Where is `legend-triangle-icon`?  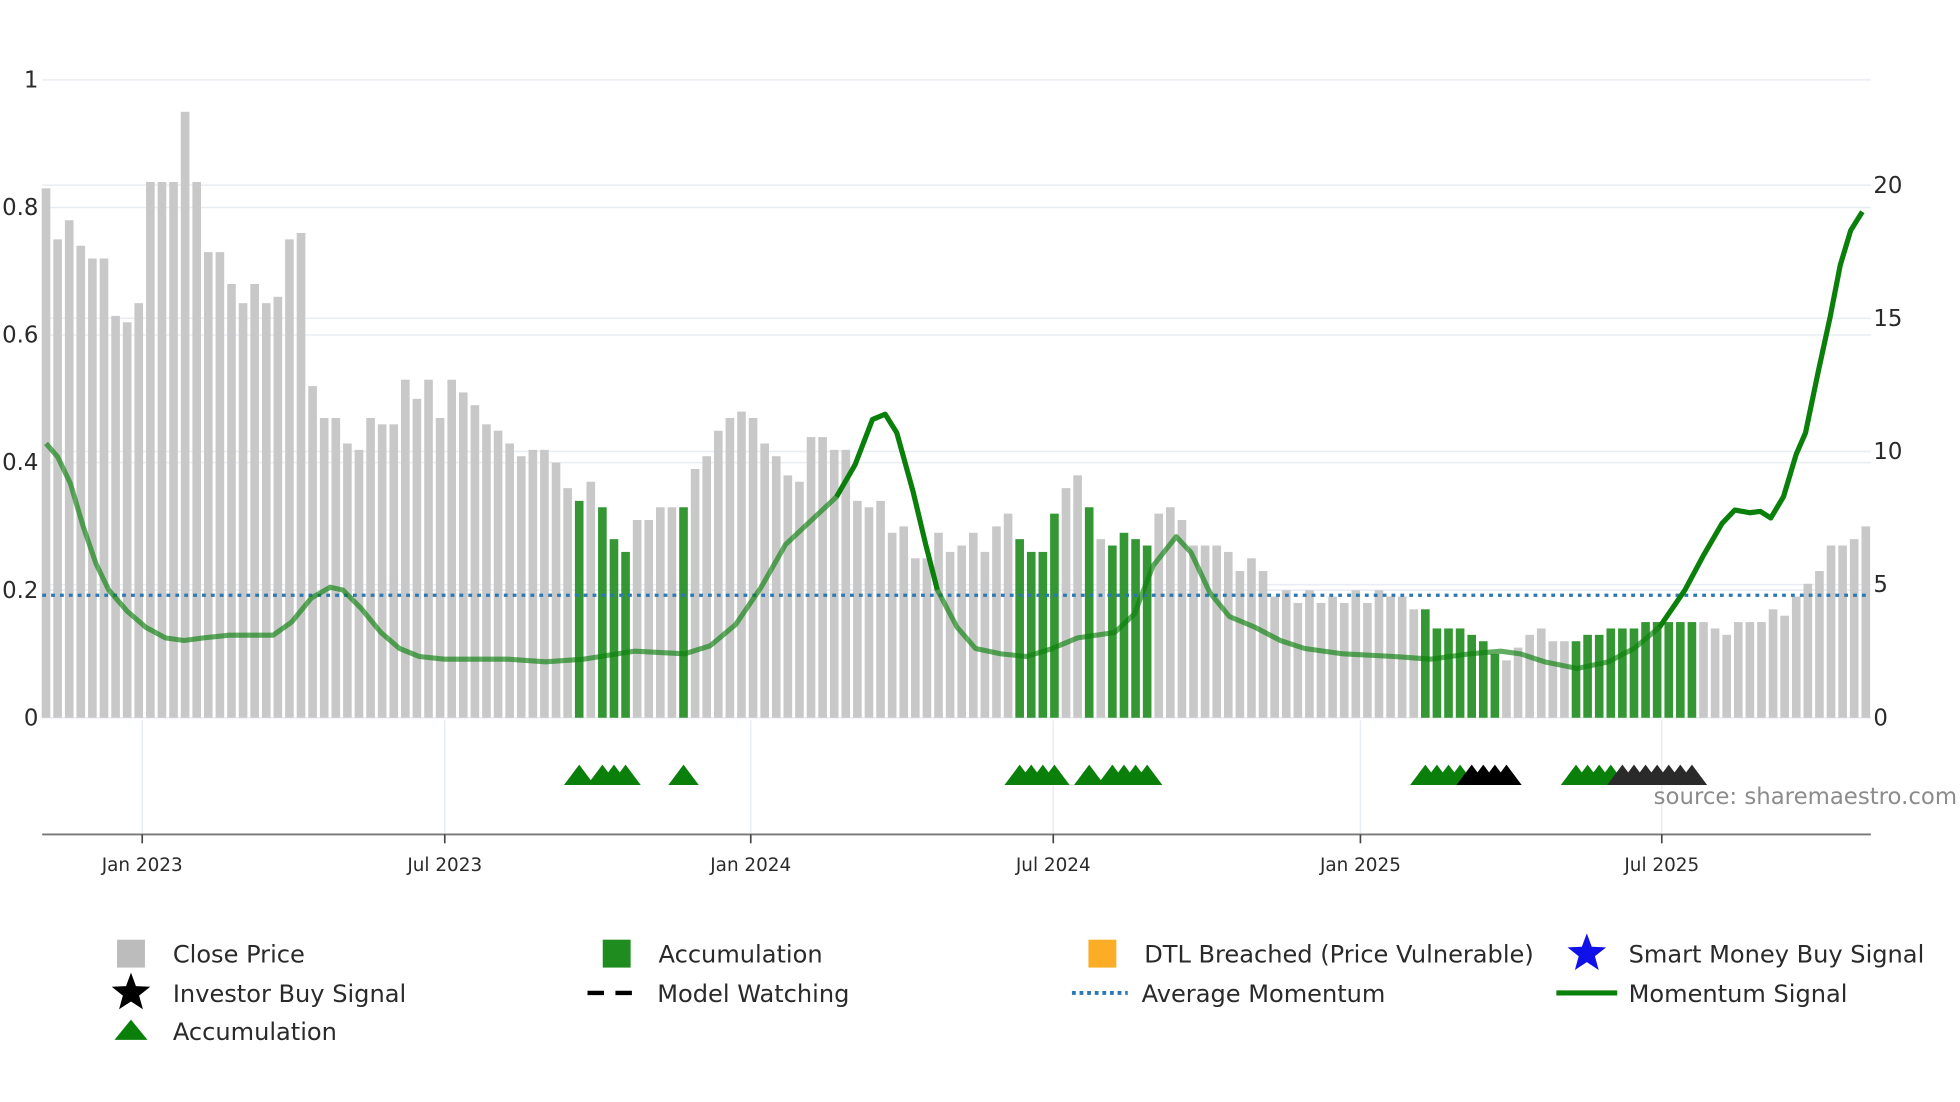
legend-triangle-icon is located at coordinates (131, 1029).